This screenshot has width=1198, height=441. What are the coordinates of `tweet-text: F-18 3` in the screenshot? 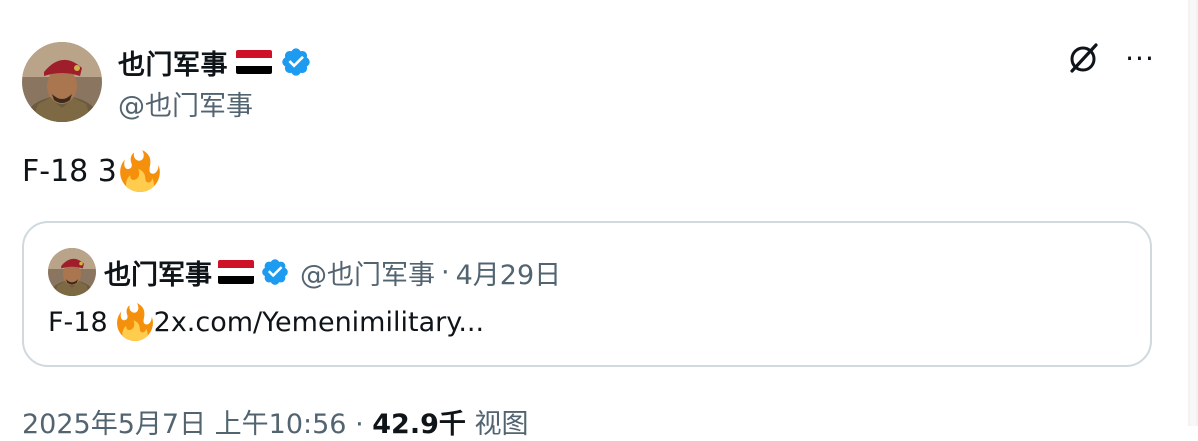 It's located at (91, 171).